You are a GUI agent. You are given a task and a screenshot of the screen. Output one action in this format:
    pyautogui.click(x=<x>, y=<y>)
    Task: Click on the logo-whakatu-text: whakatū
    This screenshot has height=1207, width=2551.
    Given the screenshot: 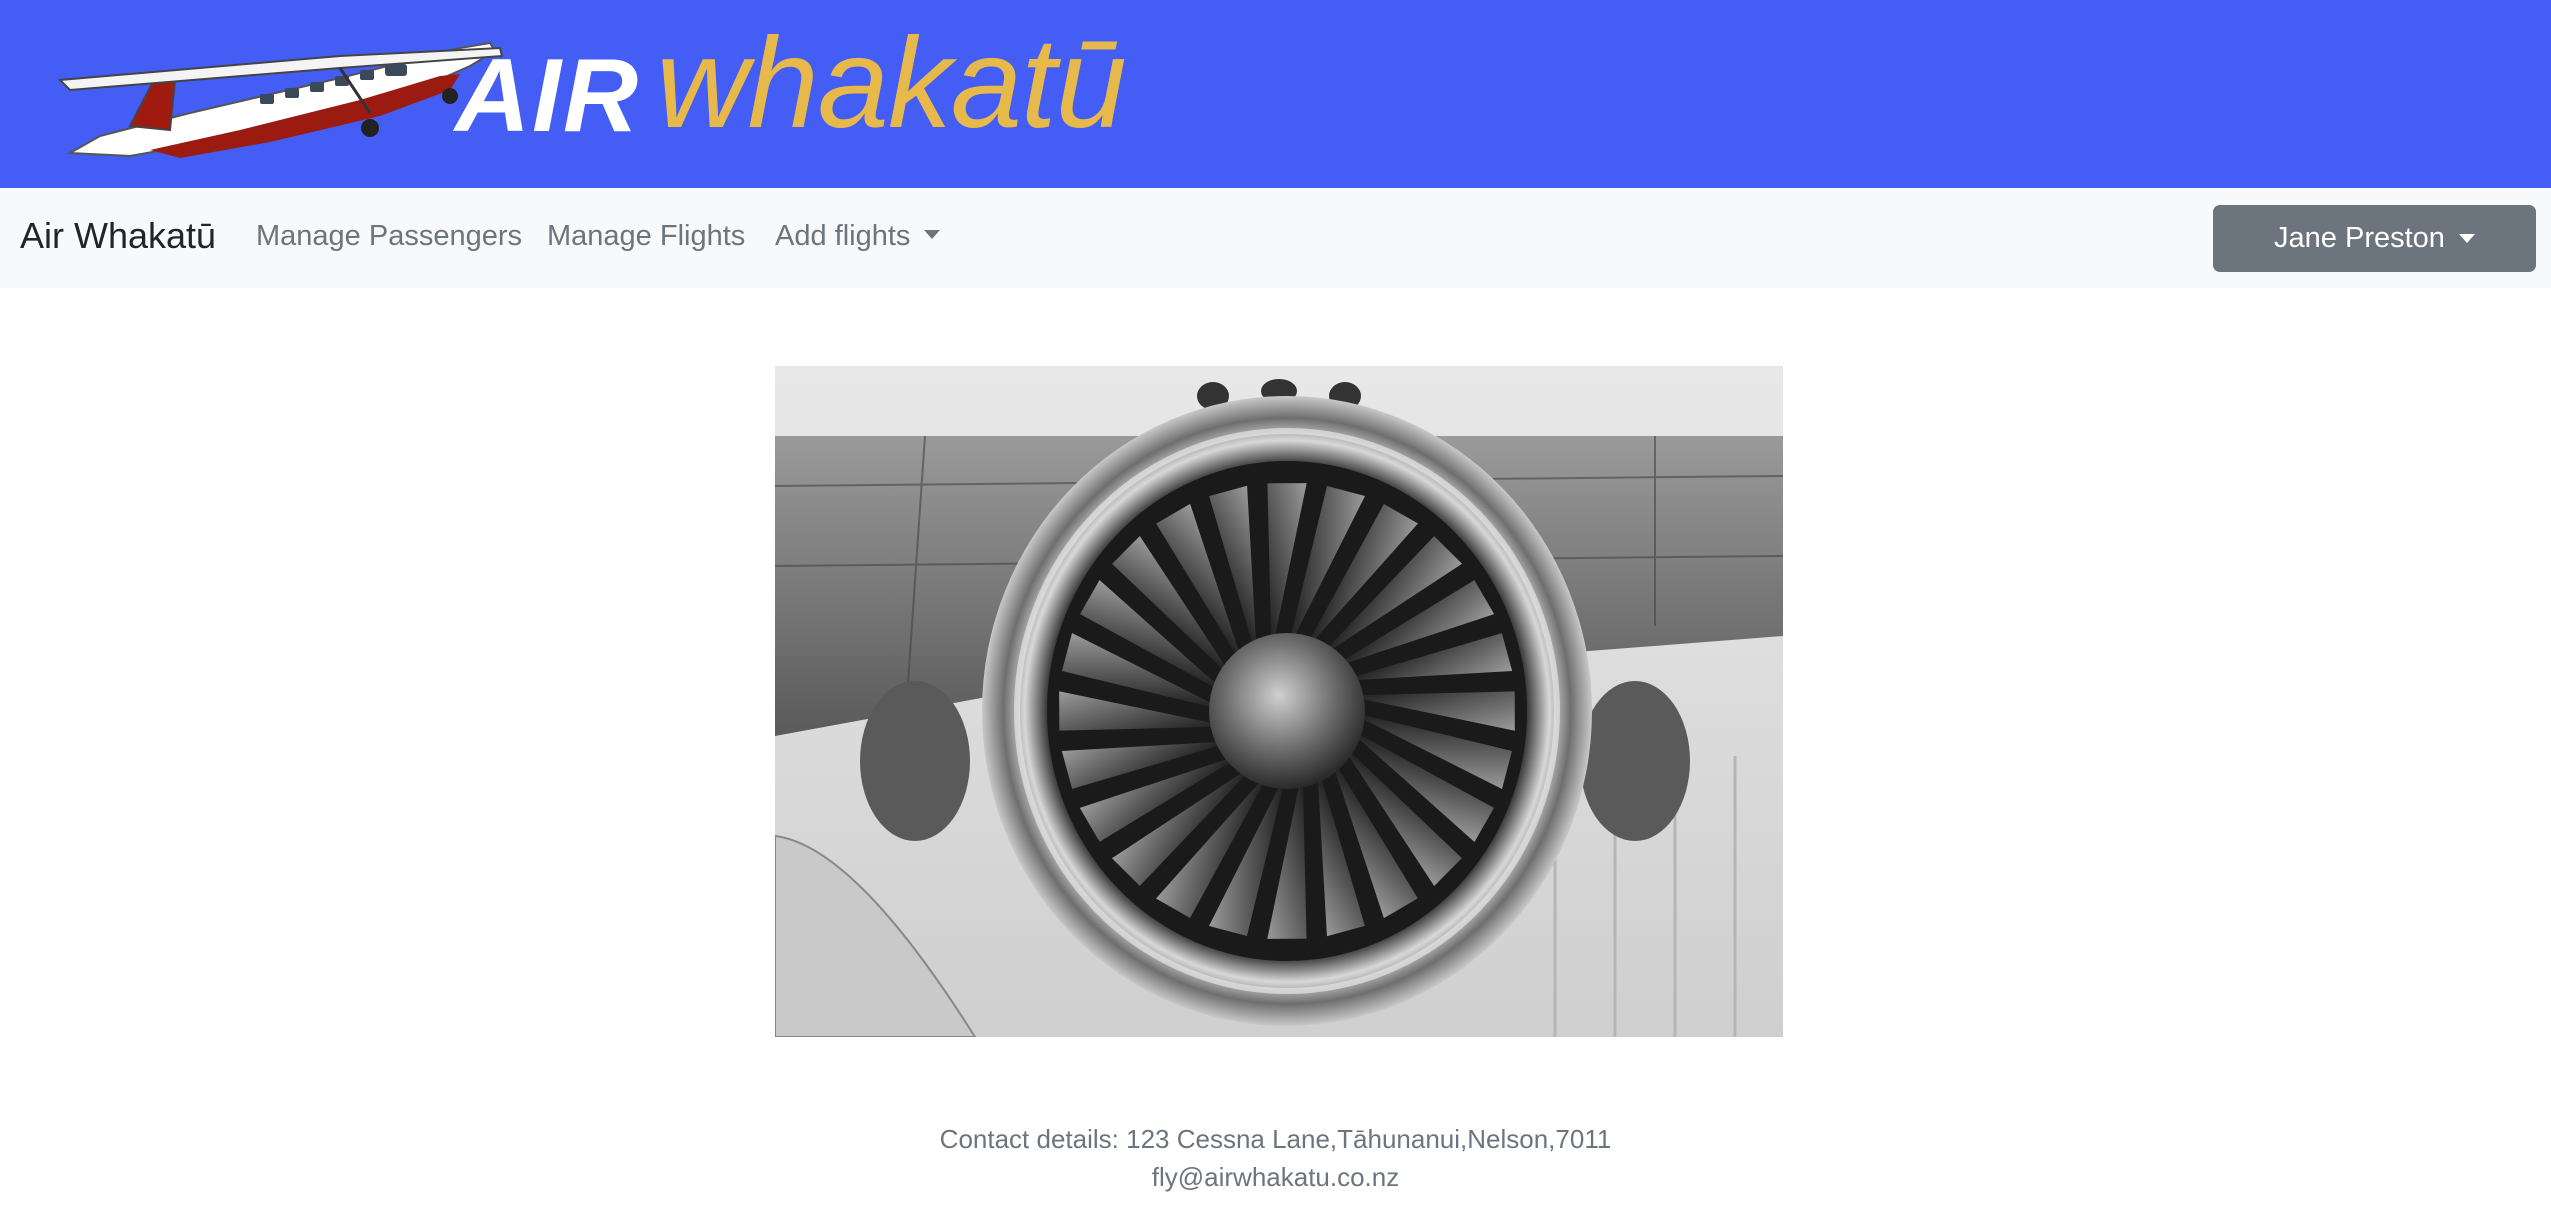 What is the action you would take?
    pyautogui.click(x=891, y=83)
    